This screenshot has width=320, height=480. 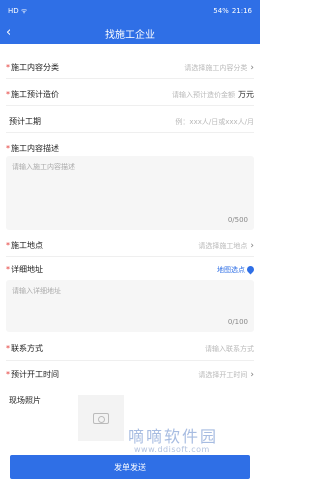 I want to click on budget-label: 施工预计造价, so click(x=35, y=94).